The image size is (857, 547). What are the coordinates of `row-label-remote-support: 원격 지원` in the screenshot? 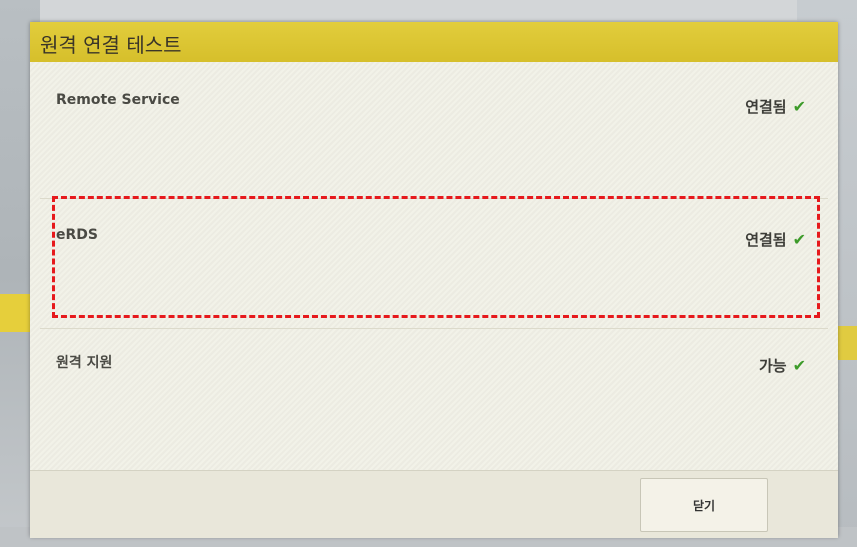 It's located at (84, 363).